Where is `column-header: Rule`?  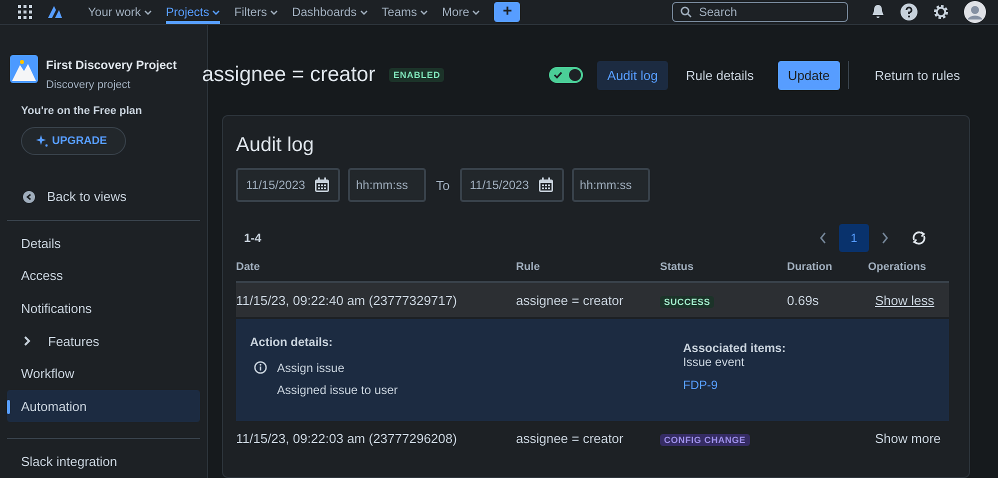 column-header: Rule is located at coordinates (528, 268).